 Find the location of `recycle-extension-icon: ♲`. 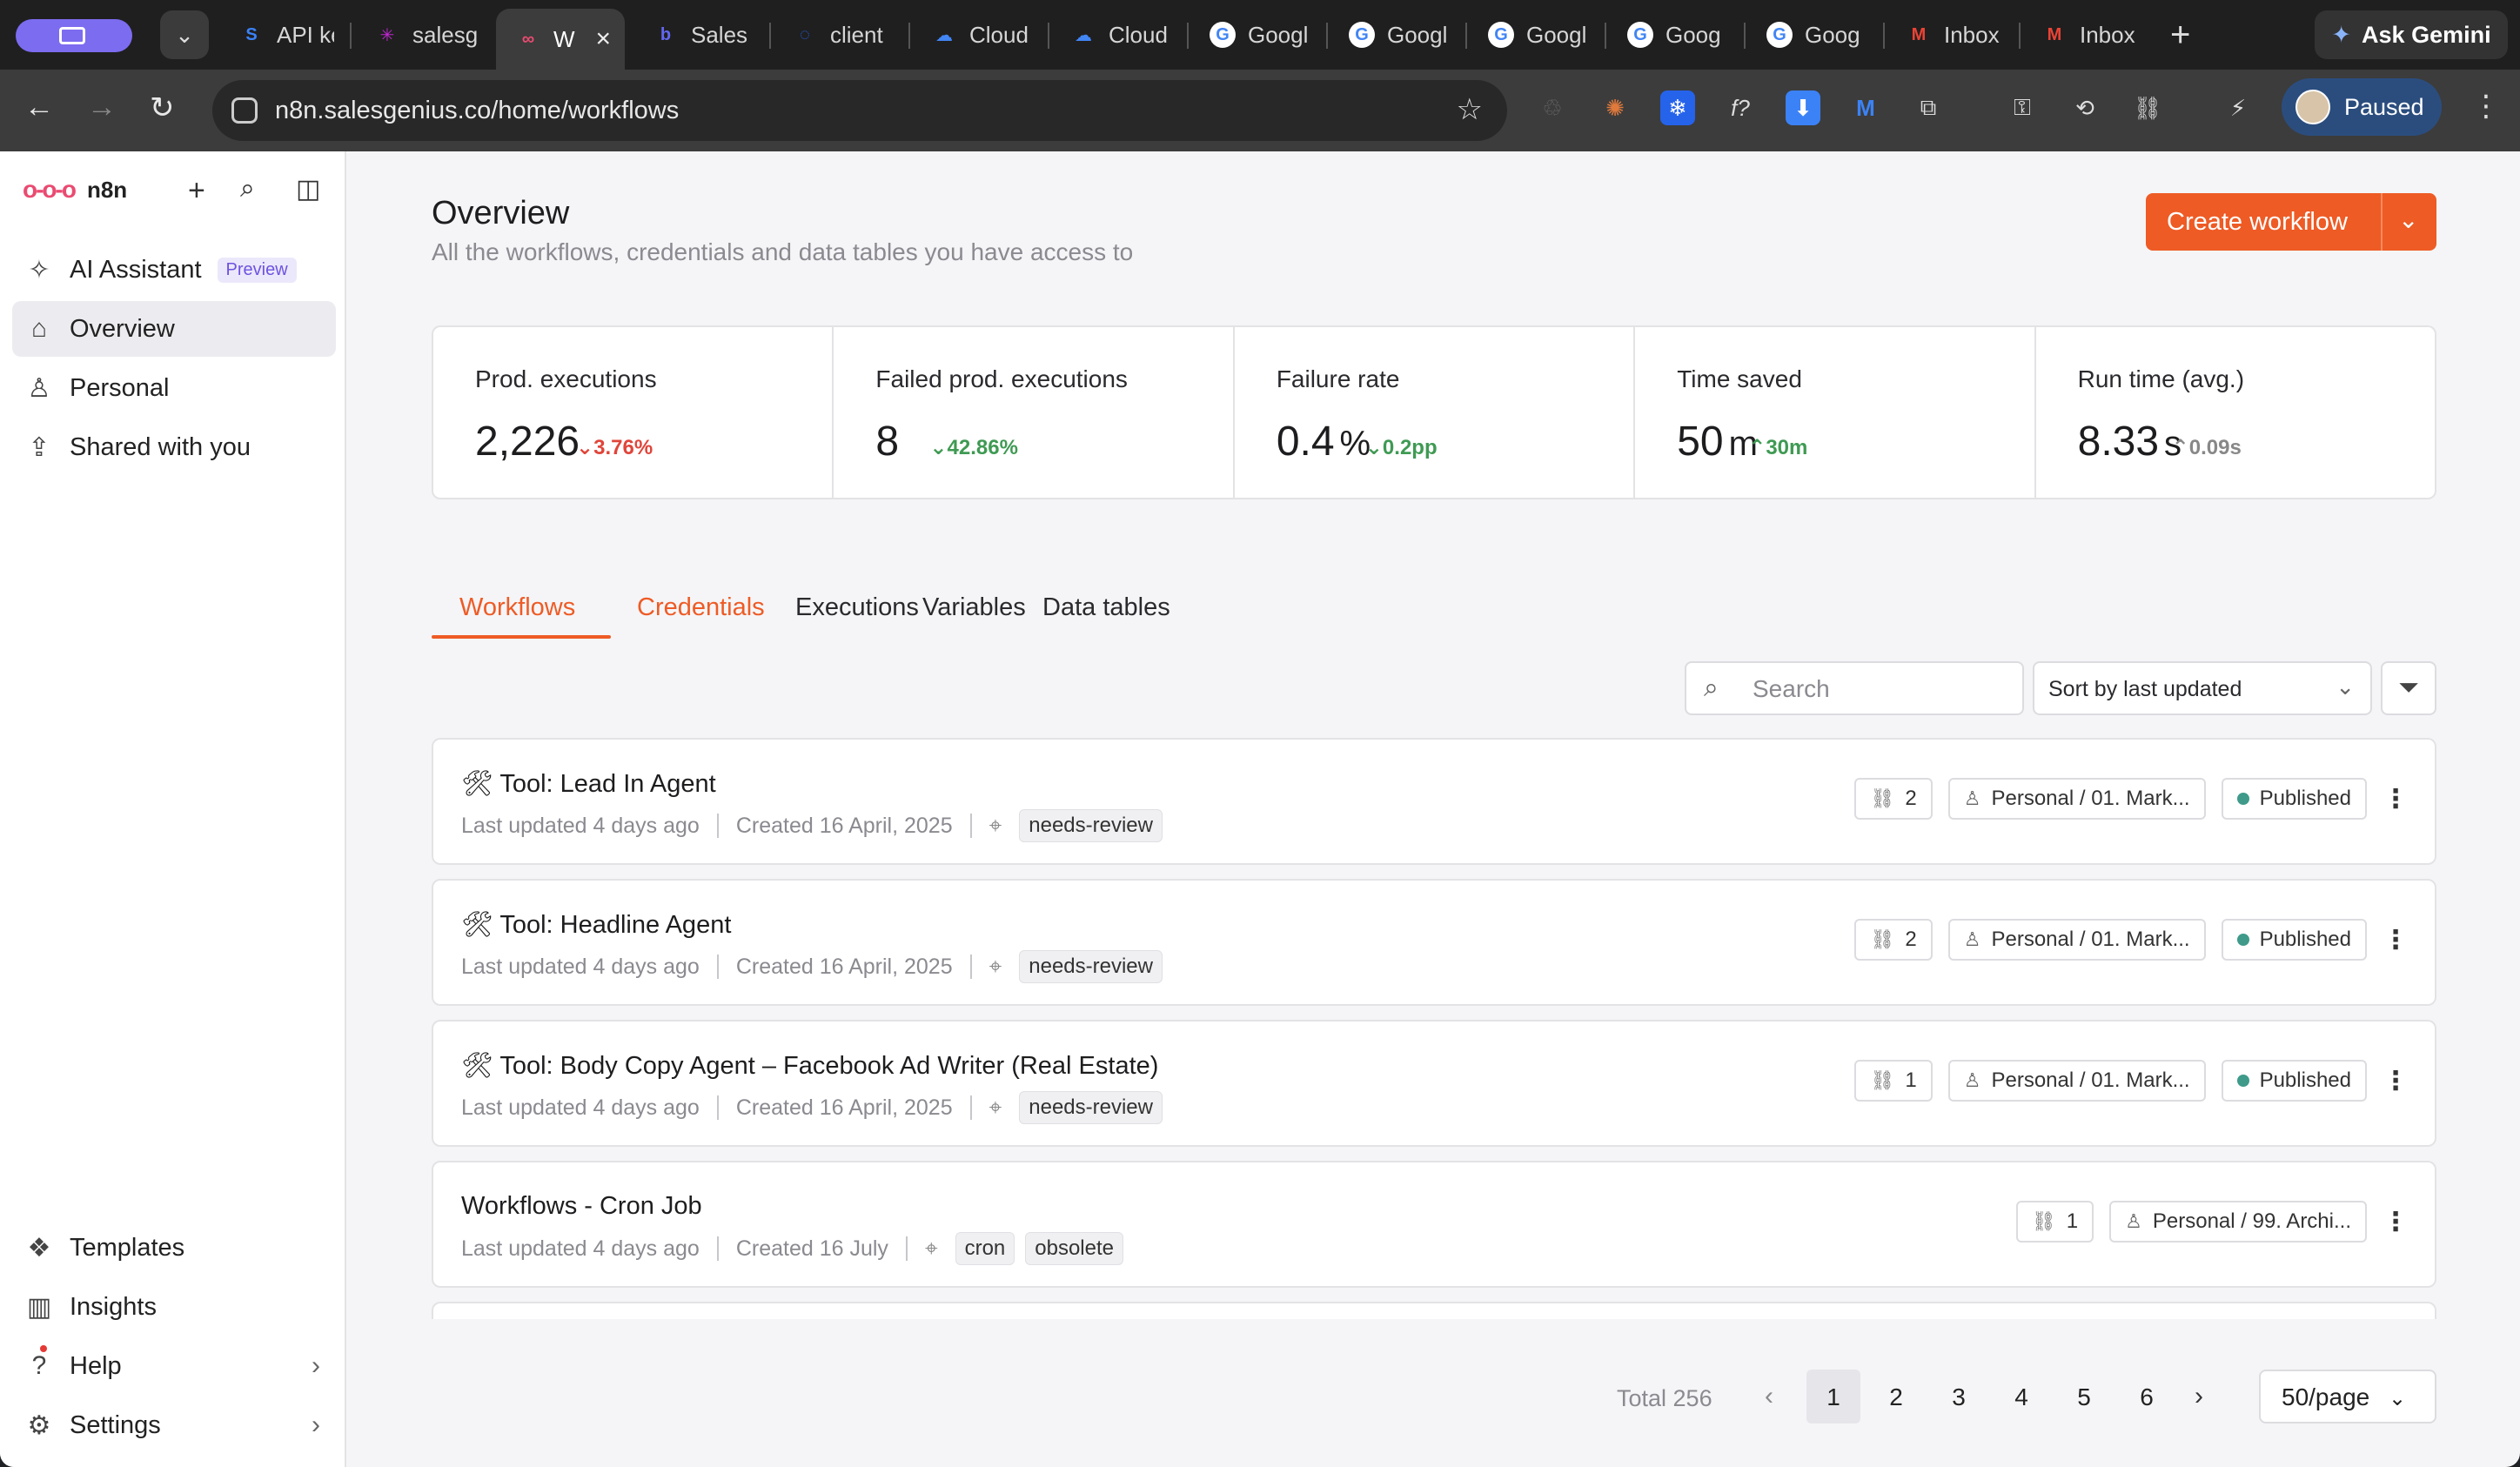

recycle-extension-icon: ♲ is located at coordinates (1552, 108).